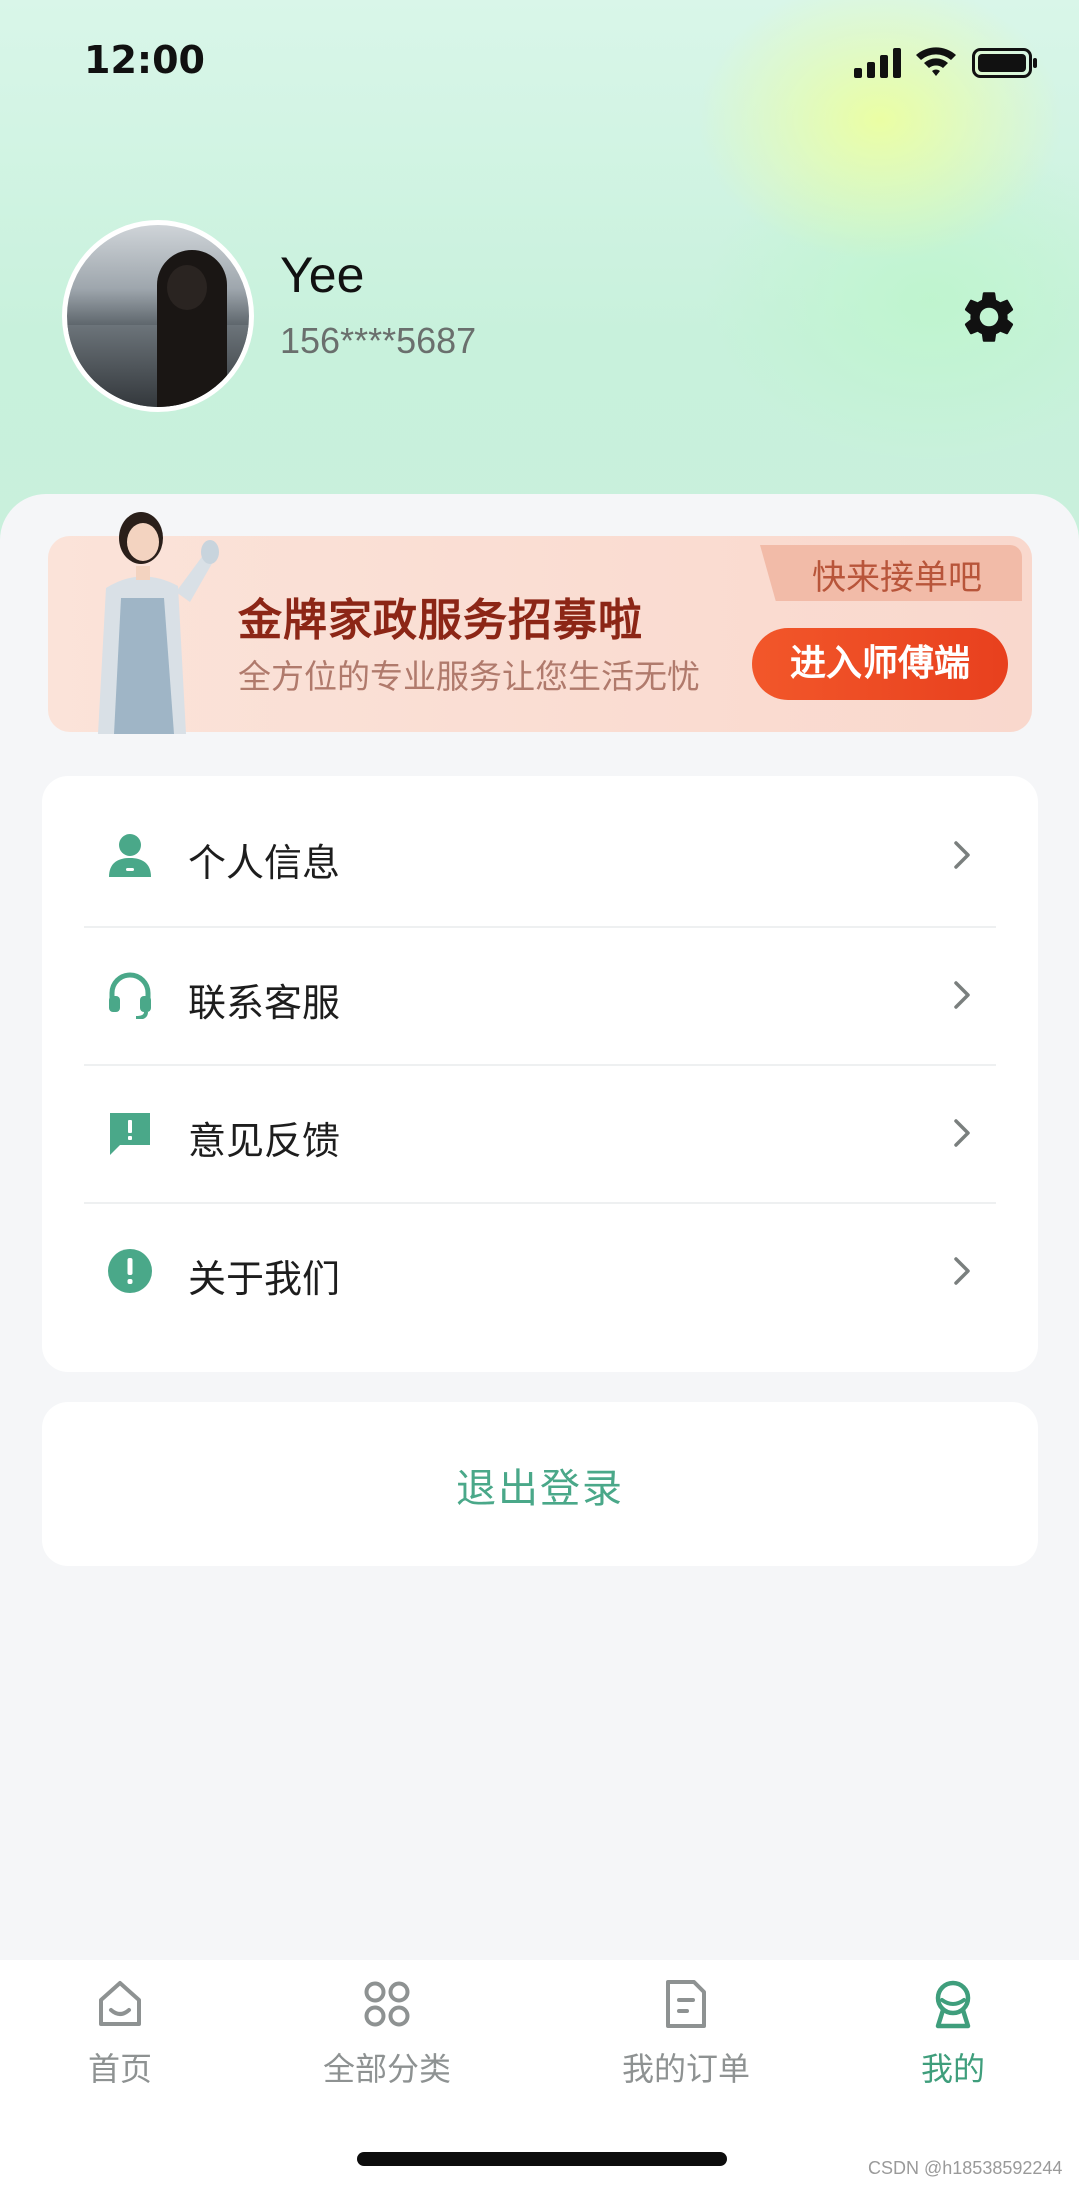 Image resolution: width=1079 pixels, height=2186 pixels. What do you see at coordinates (989, 317) in the screenshot?
I see `settings-icon` at bounding box center [989, 317].